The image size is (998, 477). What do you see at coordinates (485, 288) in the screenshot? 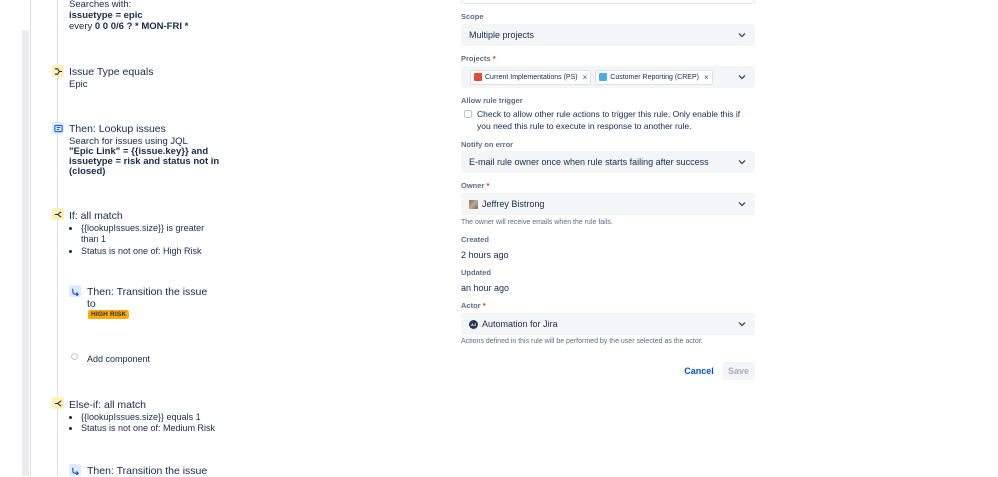
I see `updated-value: an hour ago` at bounding box center [485, 288].